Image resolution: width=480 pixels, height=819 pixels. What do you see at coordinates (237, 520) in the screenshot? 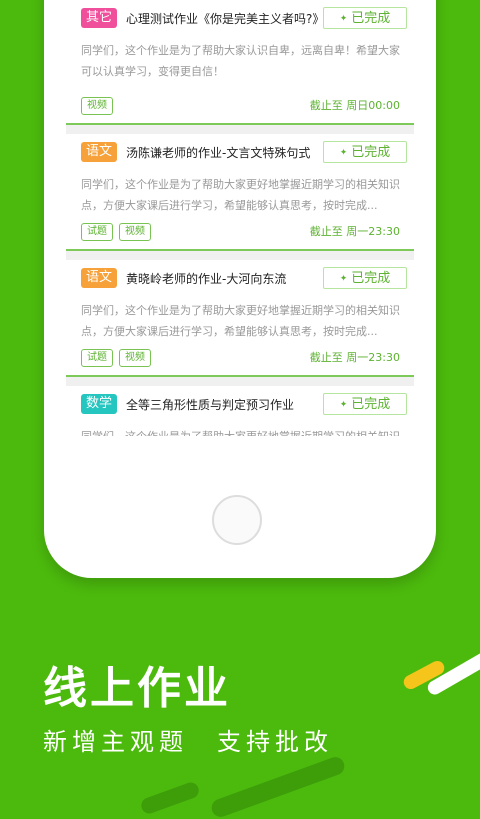
I see `home-button` at bounding box center [237, 520].